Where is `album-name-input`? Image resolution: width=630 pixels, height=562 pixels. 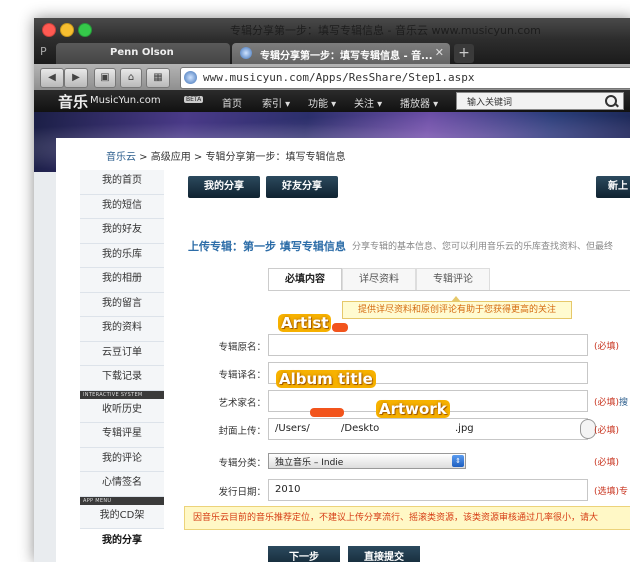 album-name-input is located at coordinates (428, 345).